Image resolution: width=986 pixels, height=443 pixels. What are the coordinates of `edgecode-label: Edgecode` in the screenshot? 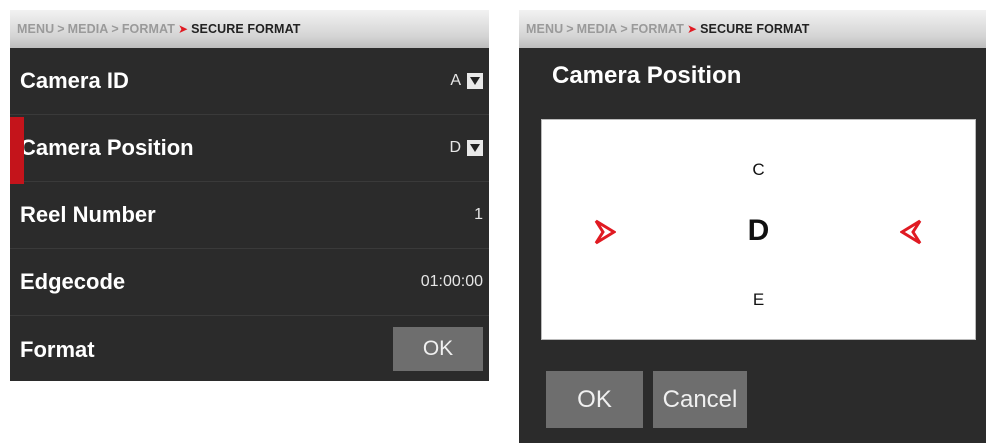 It's located at (73, 281).